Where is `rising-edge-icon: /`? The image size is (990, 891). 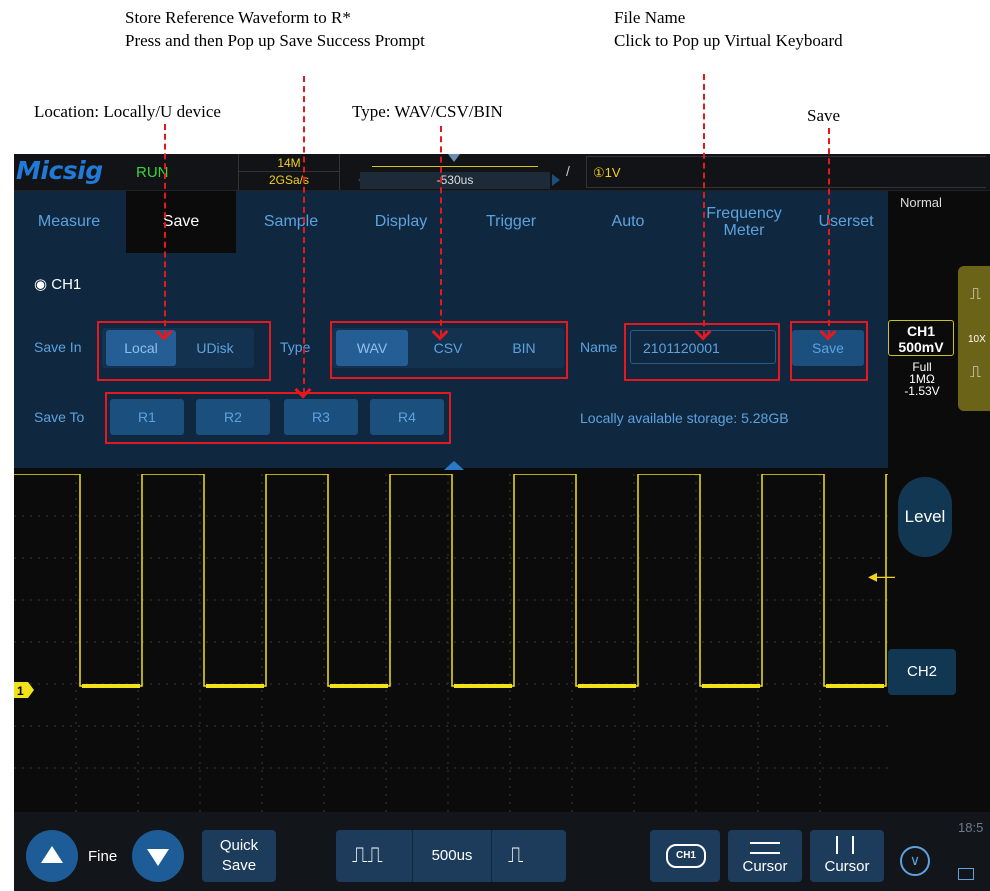
rising-edge-icon: / is located at coordinates (568, 171).